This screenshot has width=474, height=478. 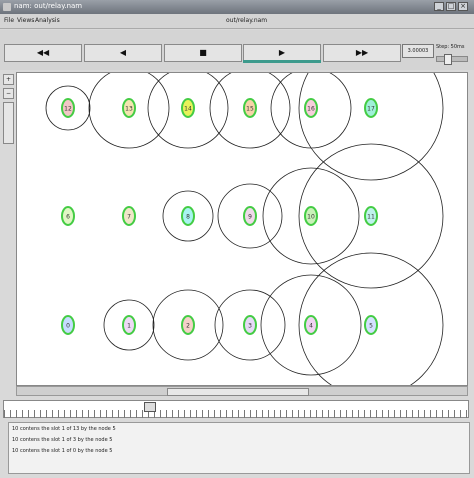 I want to click on node-label: 14, so click(x=188, y=109).